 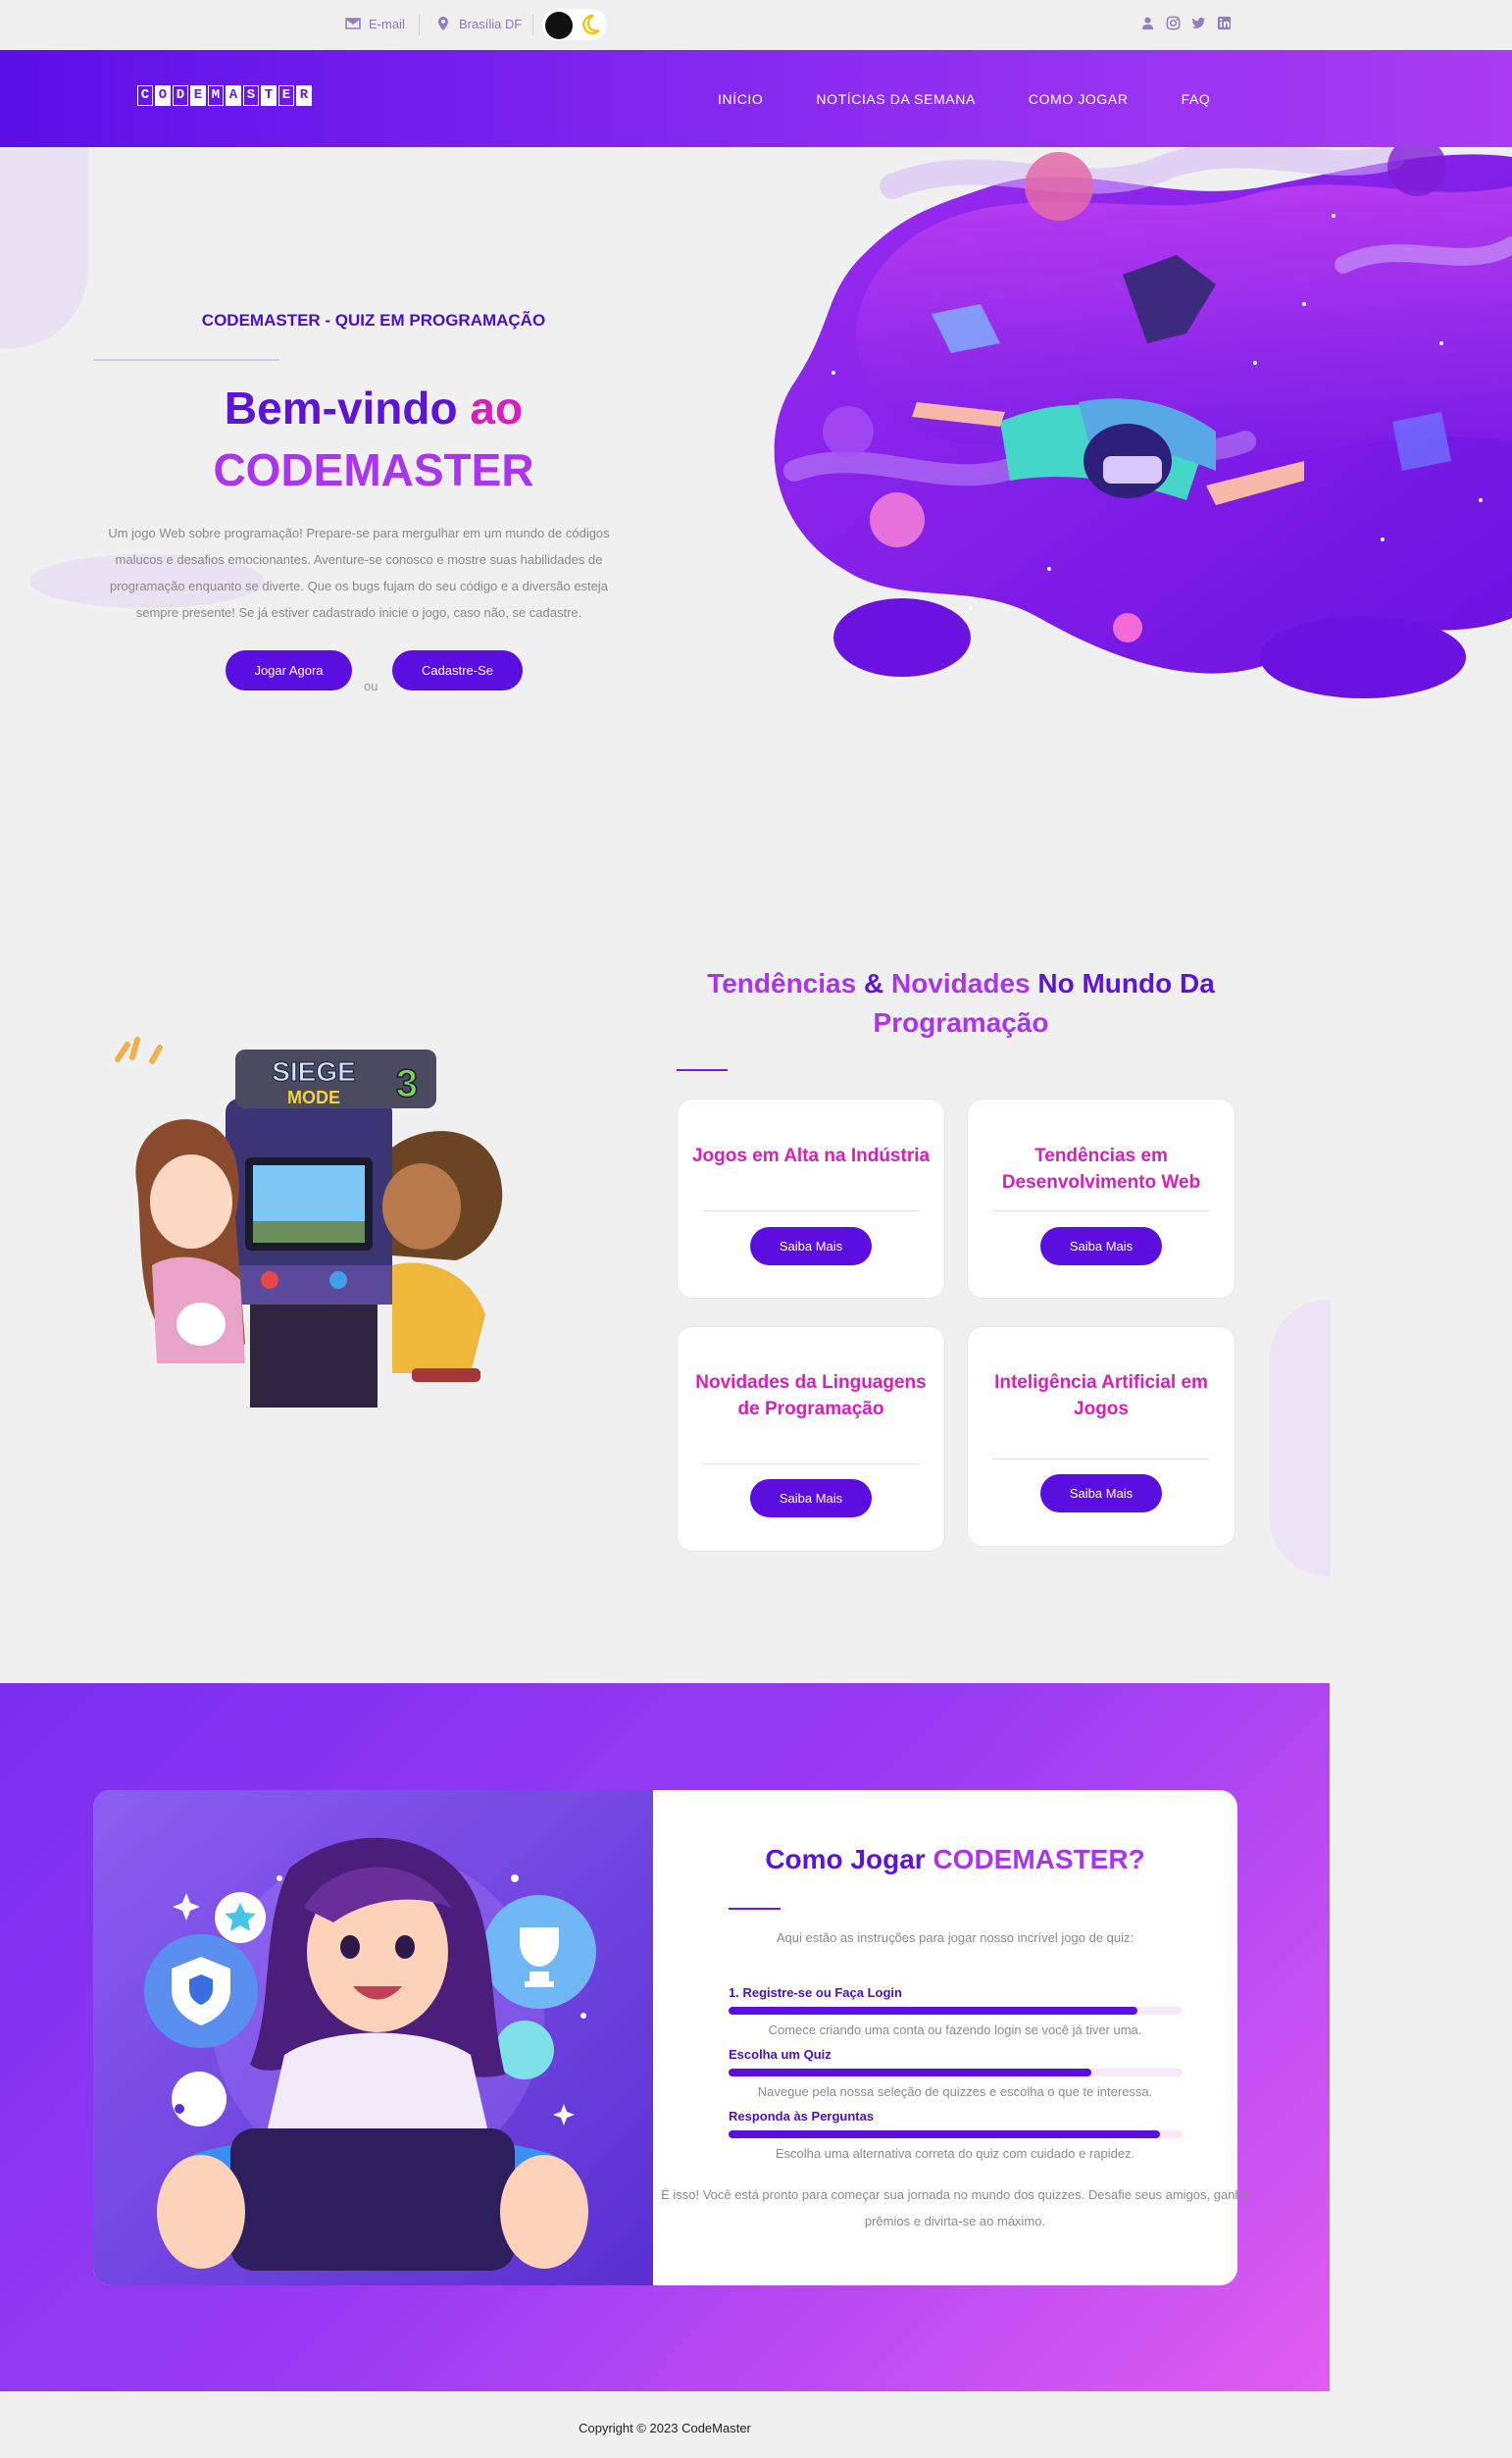 I want to click on moon-icon, so click(x=591, y=24).